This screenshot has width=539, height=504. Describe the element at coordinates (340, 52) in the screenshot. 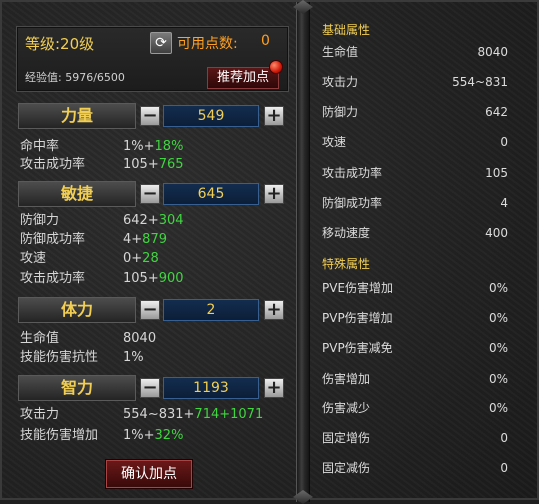

I see `attribute-label: 生命值` at that location.